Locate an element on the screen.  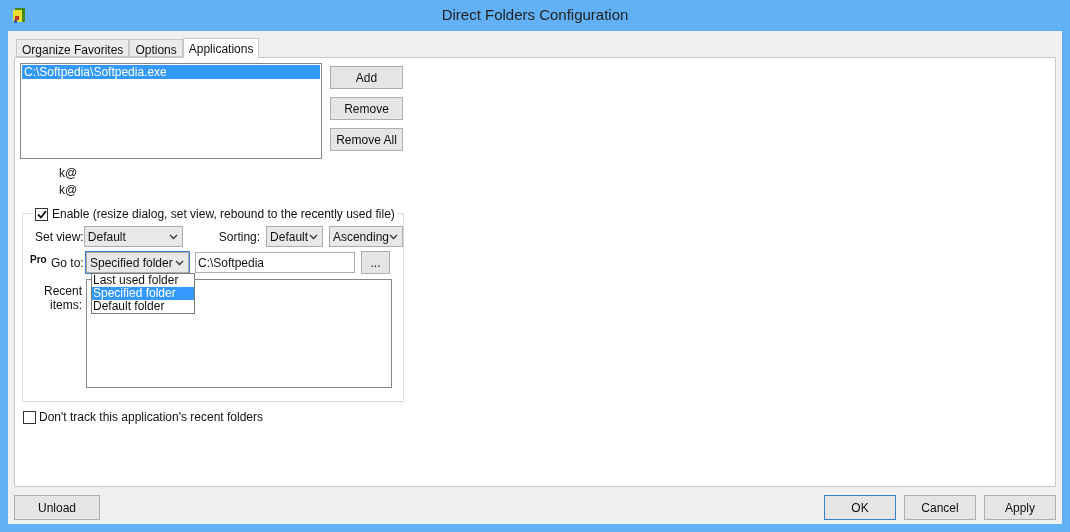
pro-label: Pro is located at coordinates (39, 260).